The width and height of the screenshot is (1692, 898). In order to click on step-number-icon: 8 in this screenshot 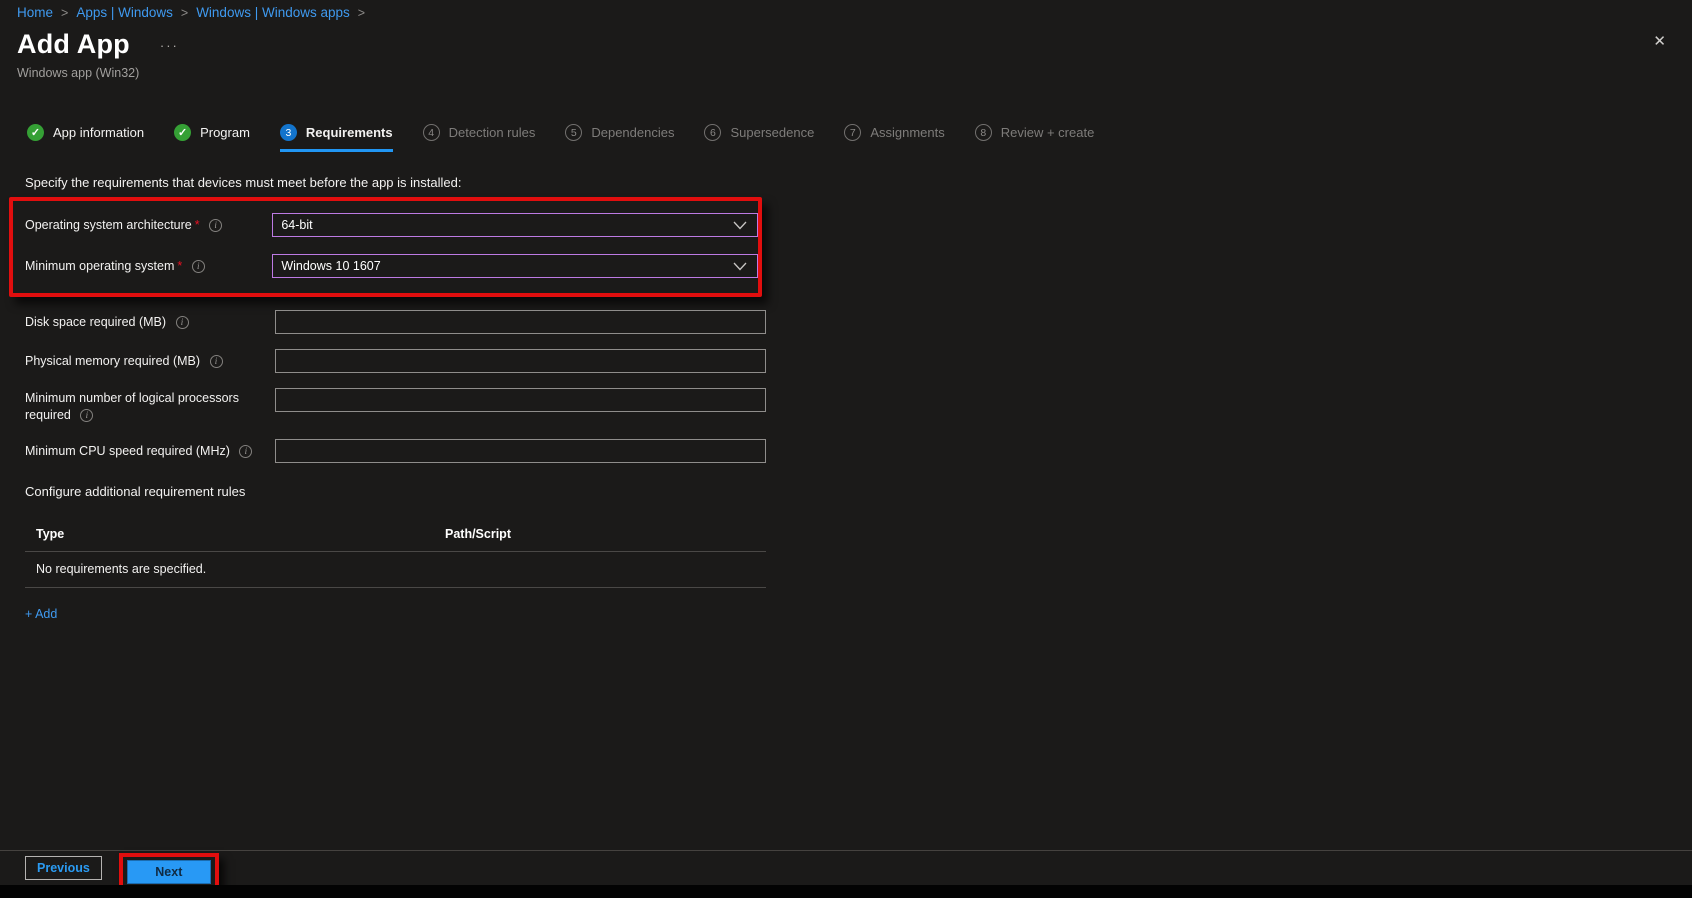, I will do `click(983, 132)`.